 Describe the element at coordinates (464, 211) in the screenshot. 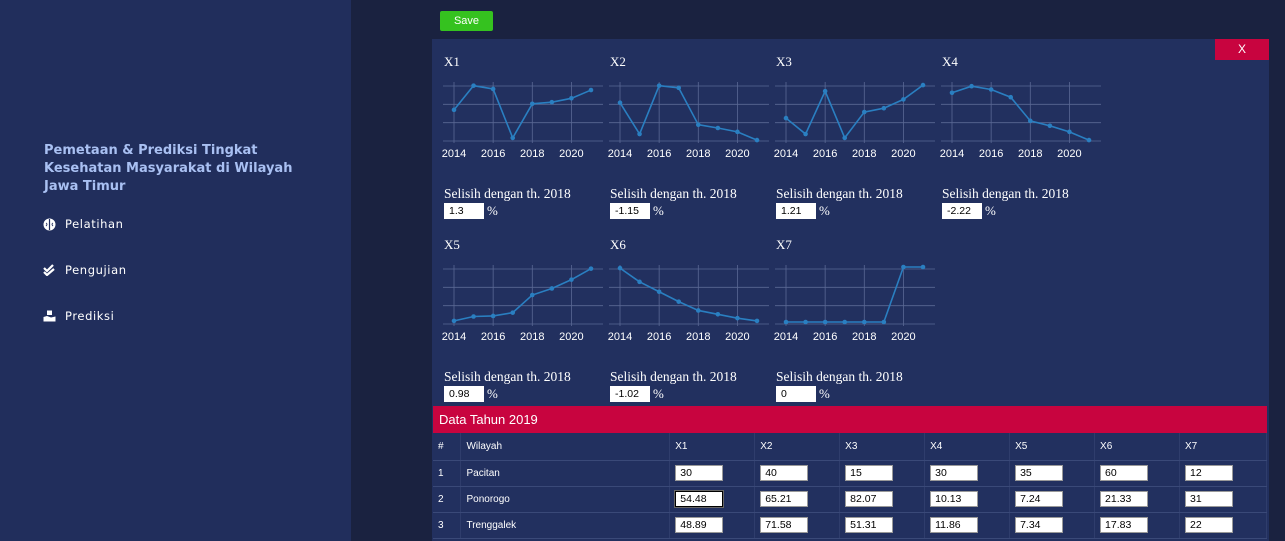

I see `diff-input-x1` at that location.